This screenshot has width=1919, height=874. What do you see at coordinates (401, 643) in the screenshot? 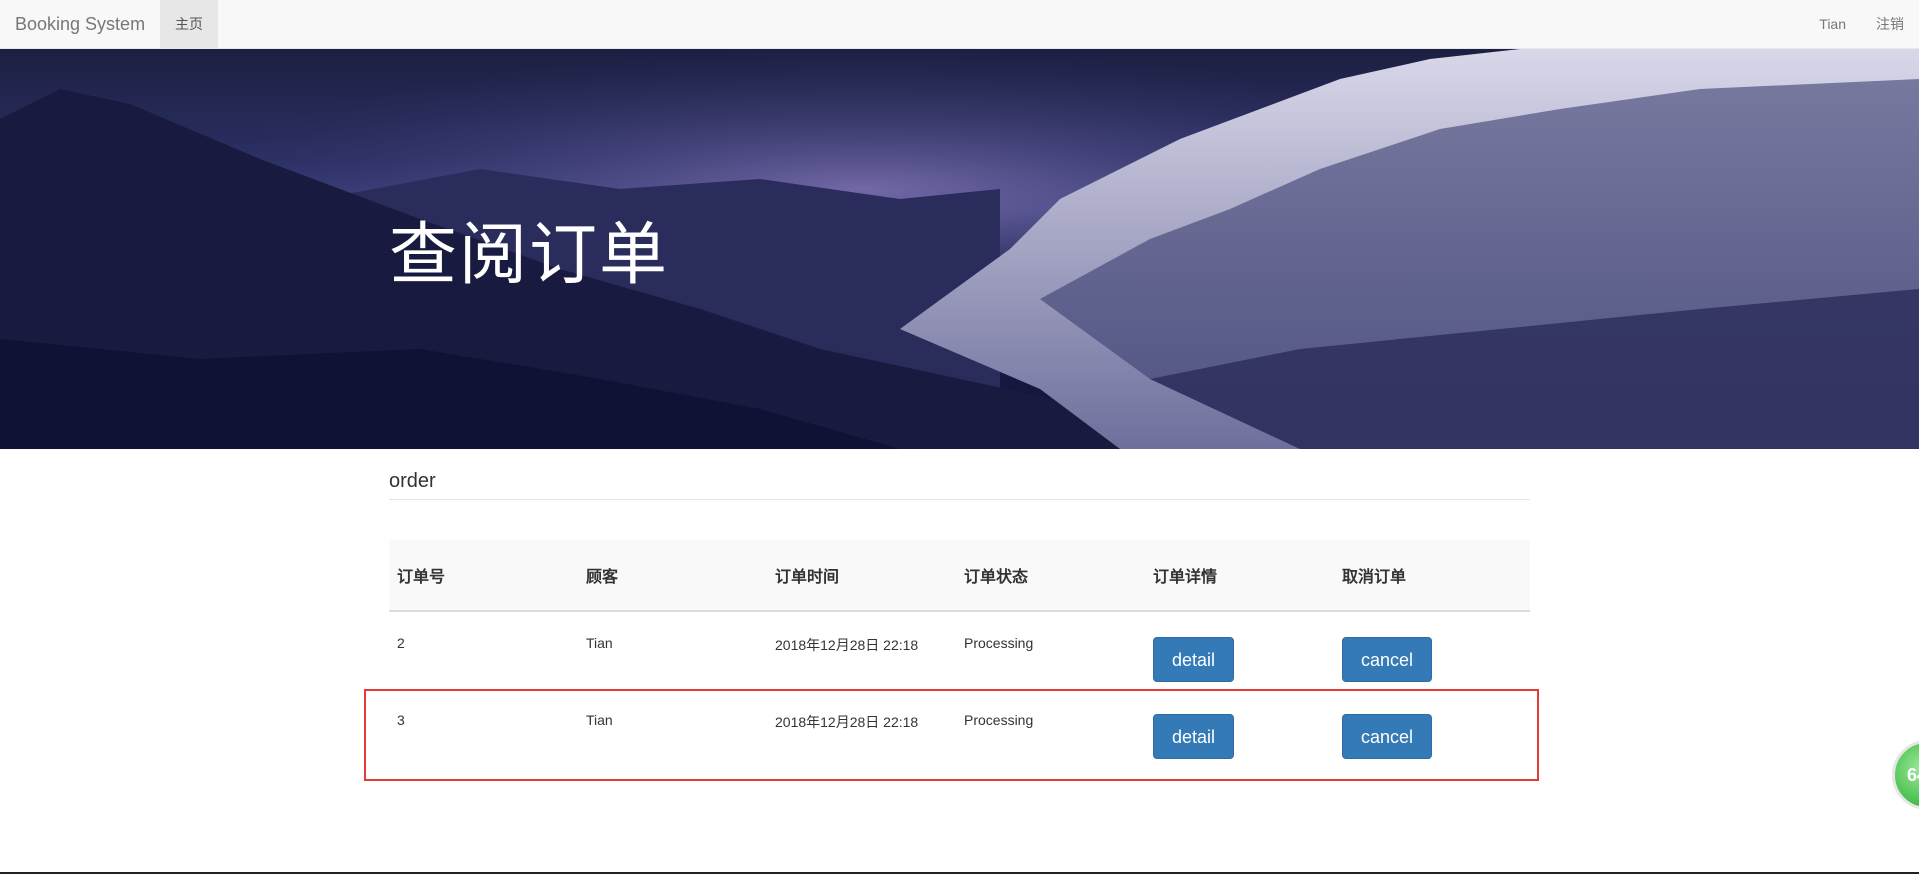
I see `order-id-cell: 2` at bounding box center [401, 643].